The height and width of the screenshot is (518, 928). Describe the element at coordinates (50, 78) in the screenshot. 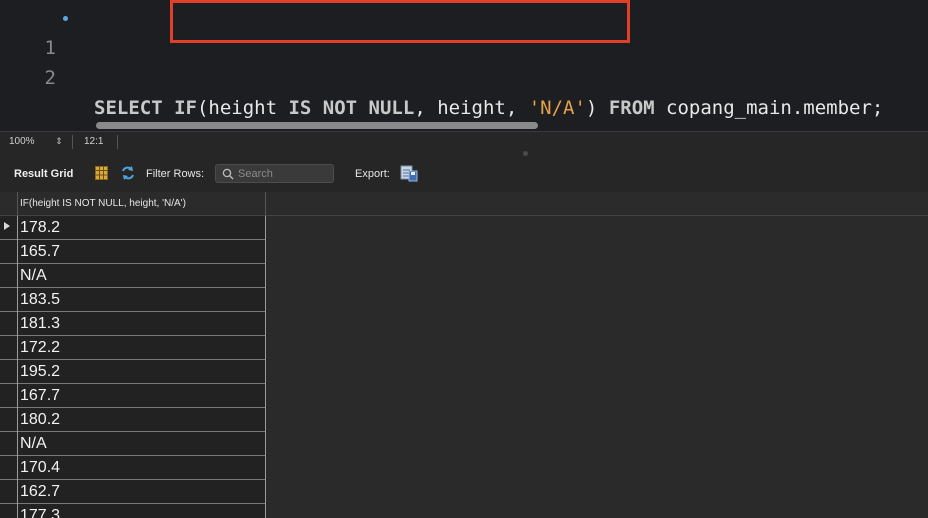

I see `line-number: 2` at that location.